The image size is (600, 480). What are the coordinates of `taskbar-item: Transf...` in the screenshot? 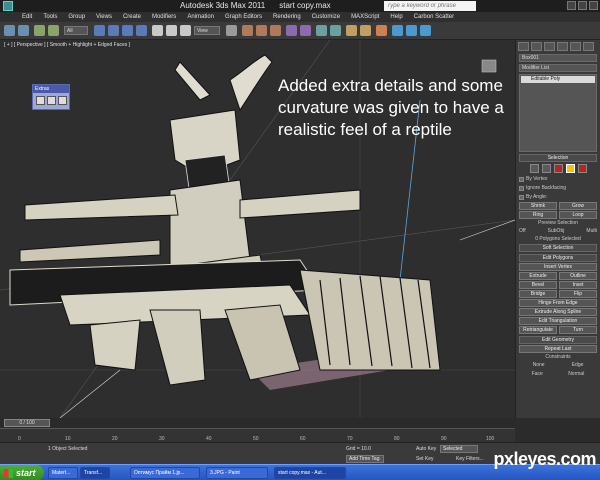 It's located at (95, 473).